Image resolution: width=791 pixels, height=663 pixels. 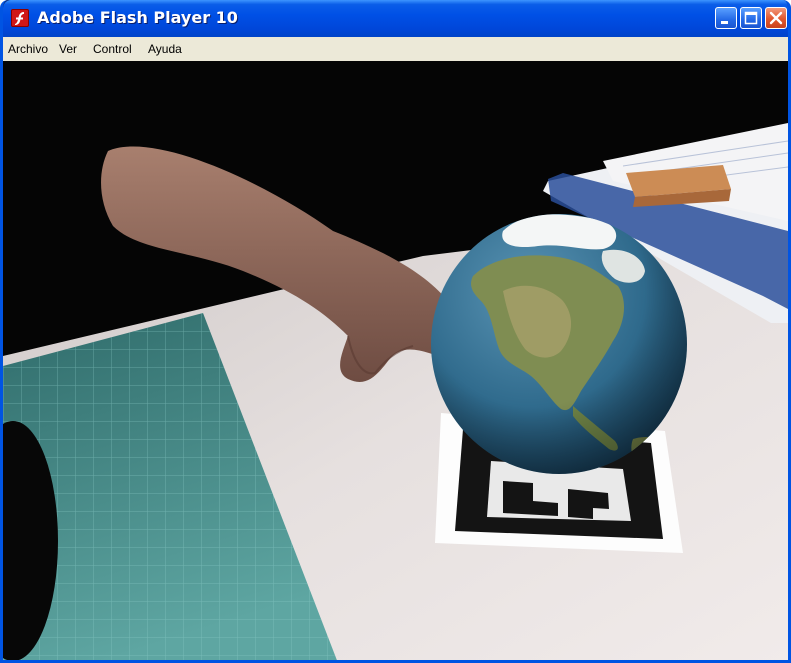 What do you see at coordinates (68, 49) in the screenshot?
I see `menu-ver: Ver` at bounding box center [68, 49].